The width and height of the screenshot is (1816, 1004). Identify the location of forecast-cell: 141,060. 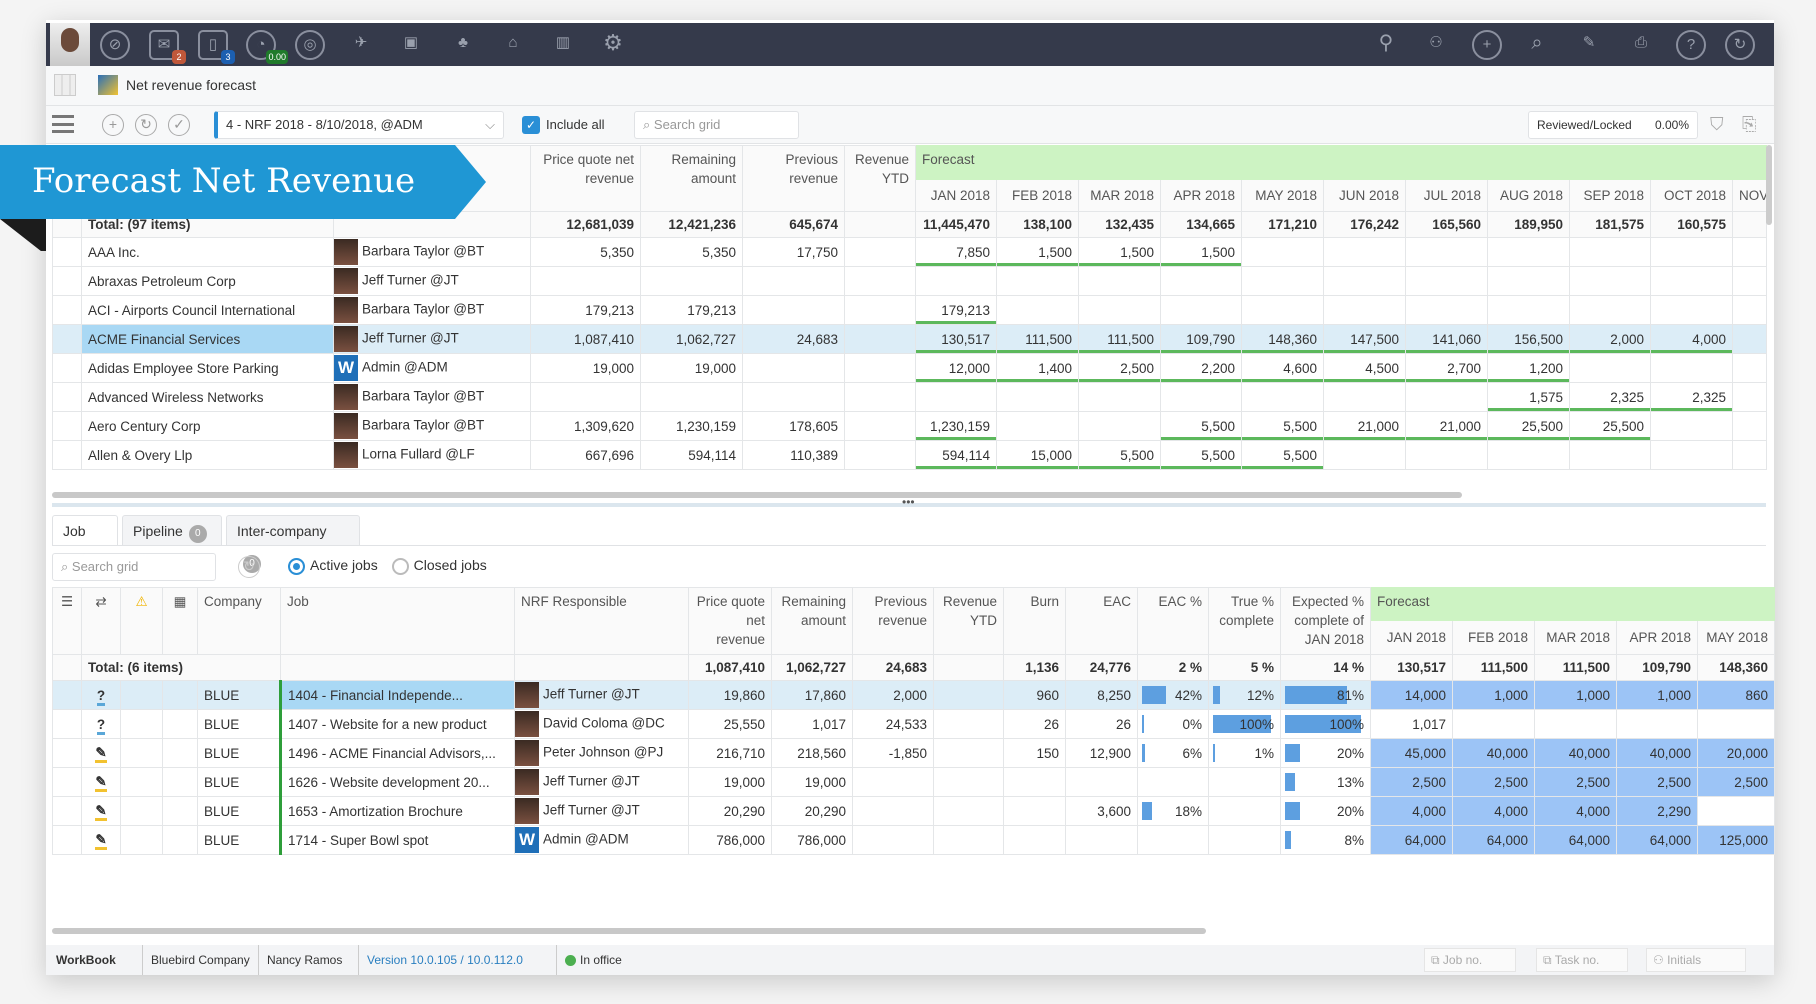
(1446, 339).